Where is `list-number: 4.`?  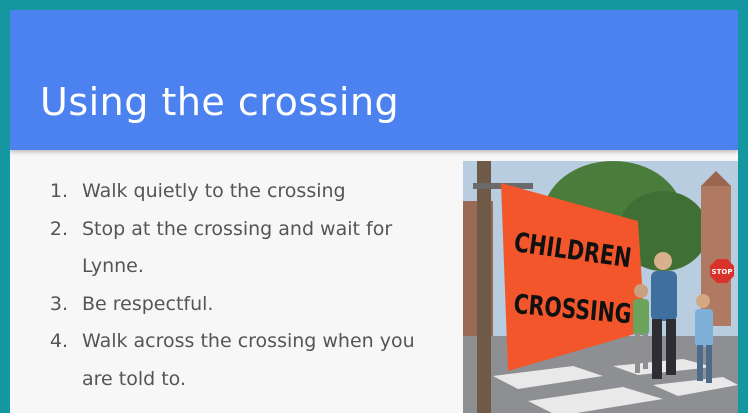
list-number: 4. is located at coordinates (58, 341).